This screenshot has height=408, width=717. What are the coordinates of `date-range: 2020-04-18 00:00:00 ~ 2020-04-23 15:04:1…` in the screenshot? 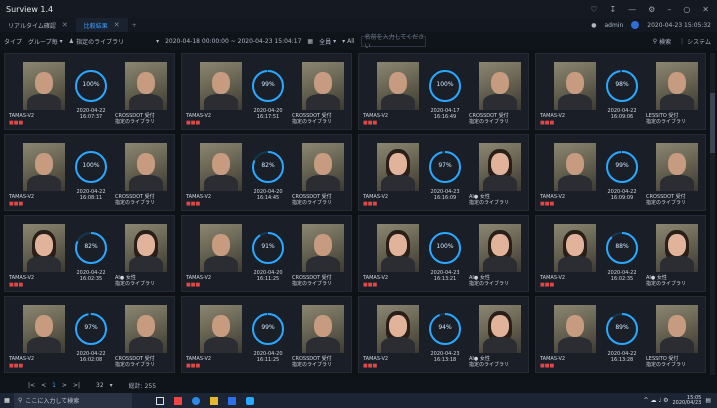 It's located at (239, 41).